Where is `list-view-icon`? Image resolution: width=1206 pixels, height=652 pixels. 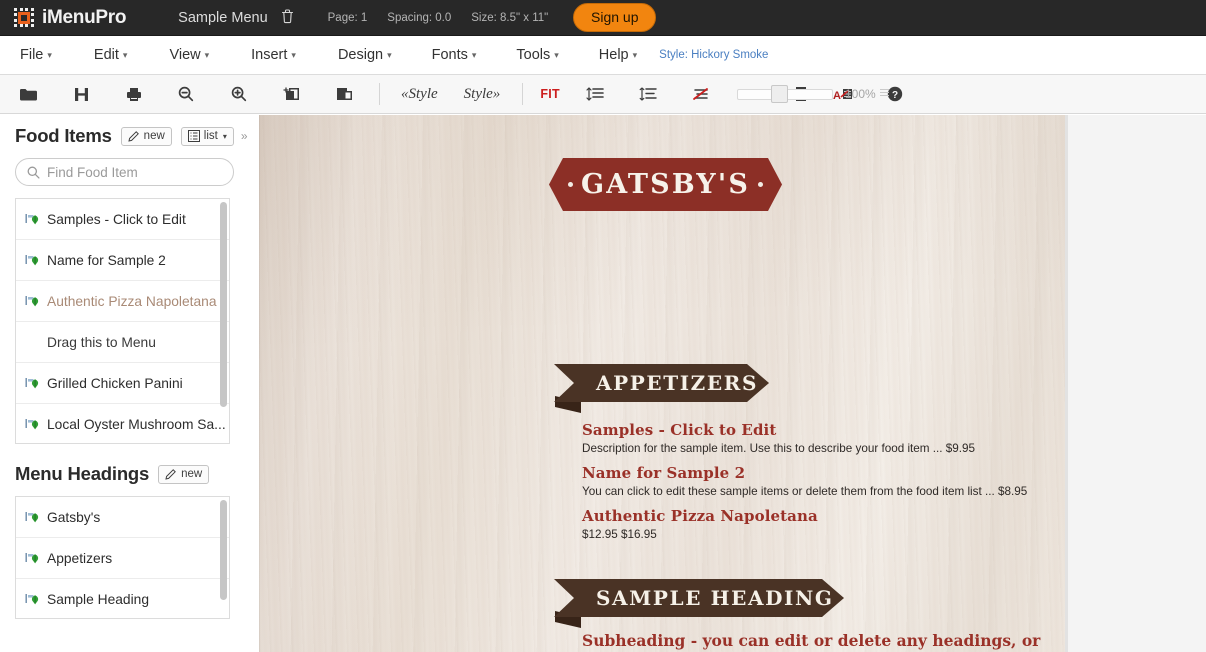 list-view-icon is located at coordinates (193, 136).